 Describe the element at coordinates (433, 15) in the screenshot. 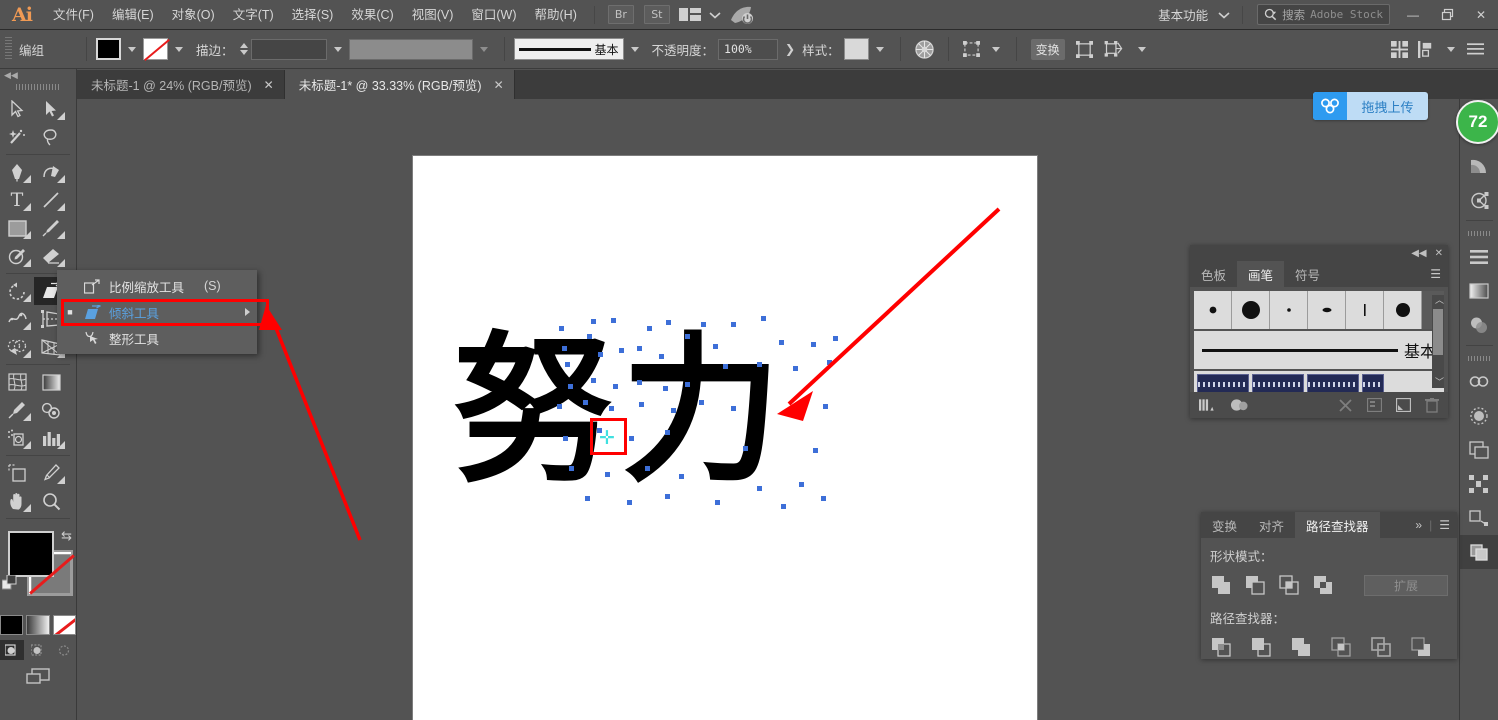

I see `menu-view: 视图(V)` at that location.